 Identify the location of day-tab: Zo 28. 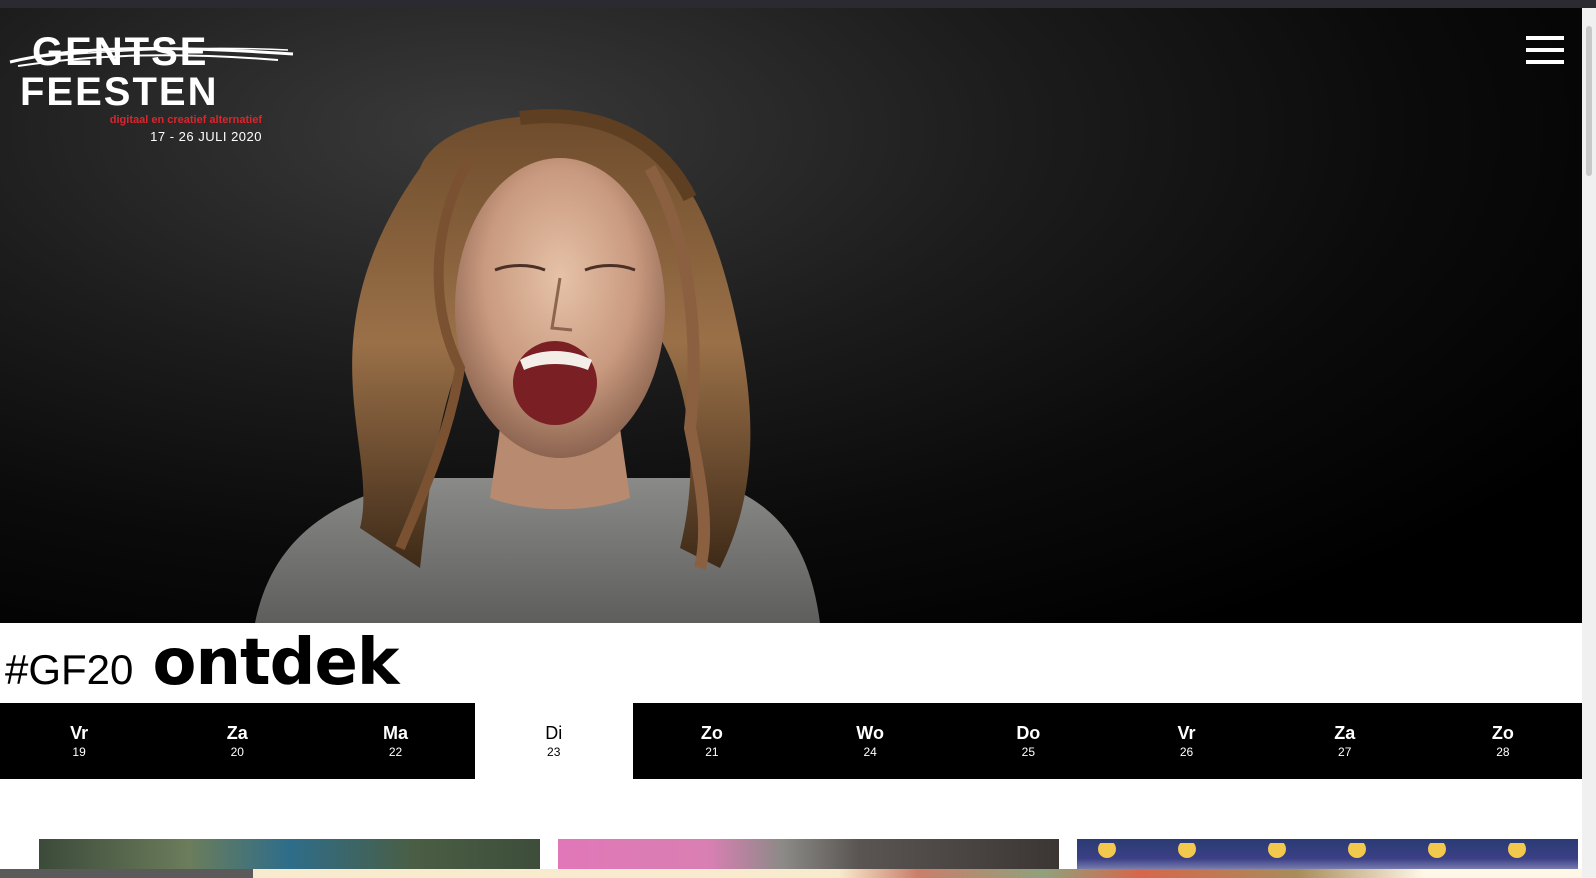
(1503, 741).